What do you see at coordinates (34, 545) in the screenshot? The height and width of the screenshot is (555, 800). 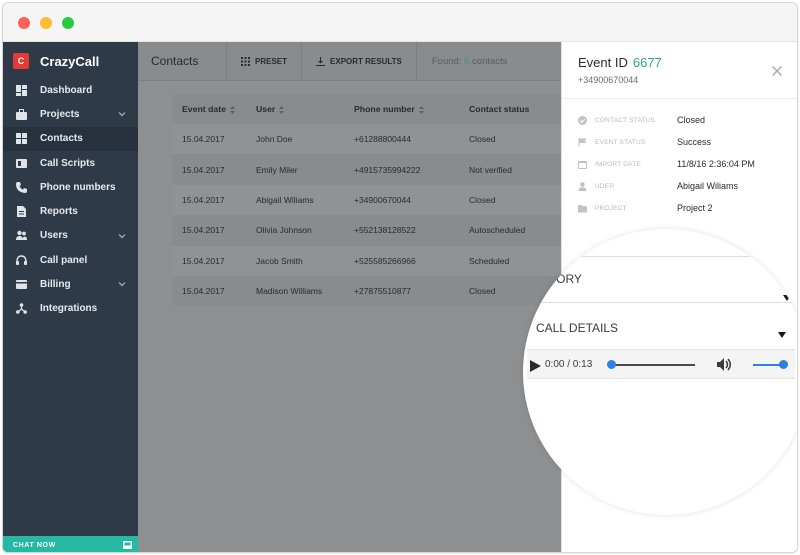 I see `chat-now-label: CHAT NOW` at bounding box center [34, 545].